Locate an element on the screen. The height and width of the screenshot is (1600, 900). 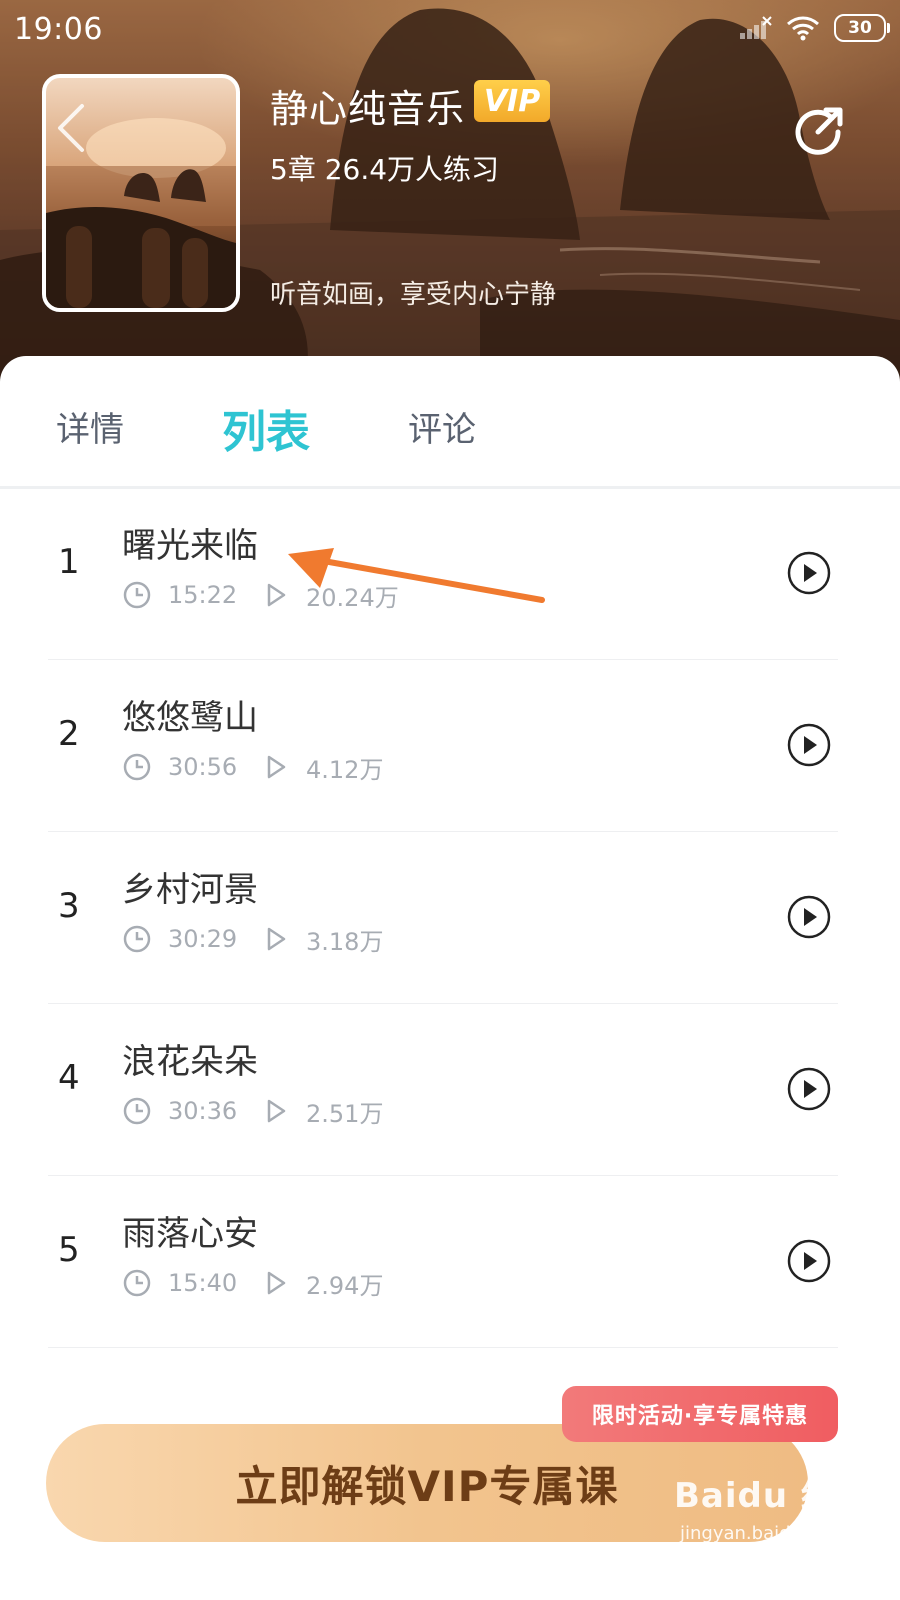
course-title: 静心纯音乐 is located at coordinates (368, 109).